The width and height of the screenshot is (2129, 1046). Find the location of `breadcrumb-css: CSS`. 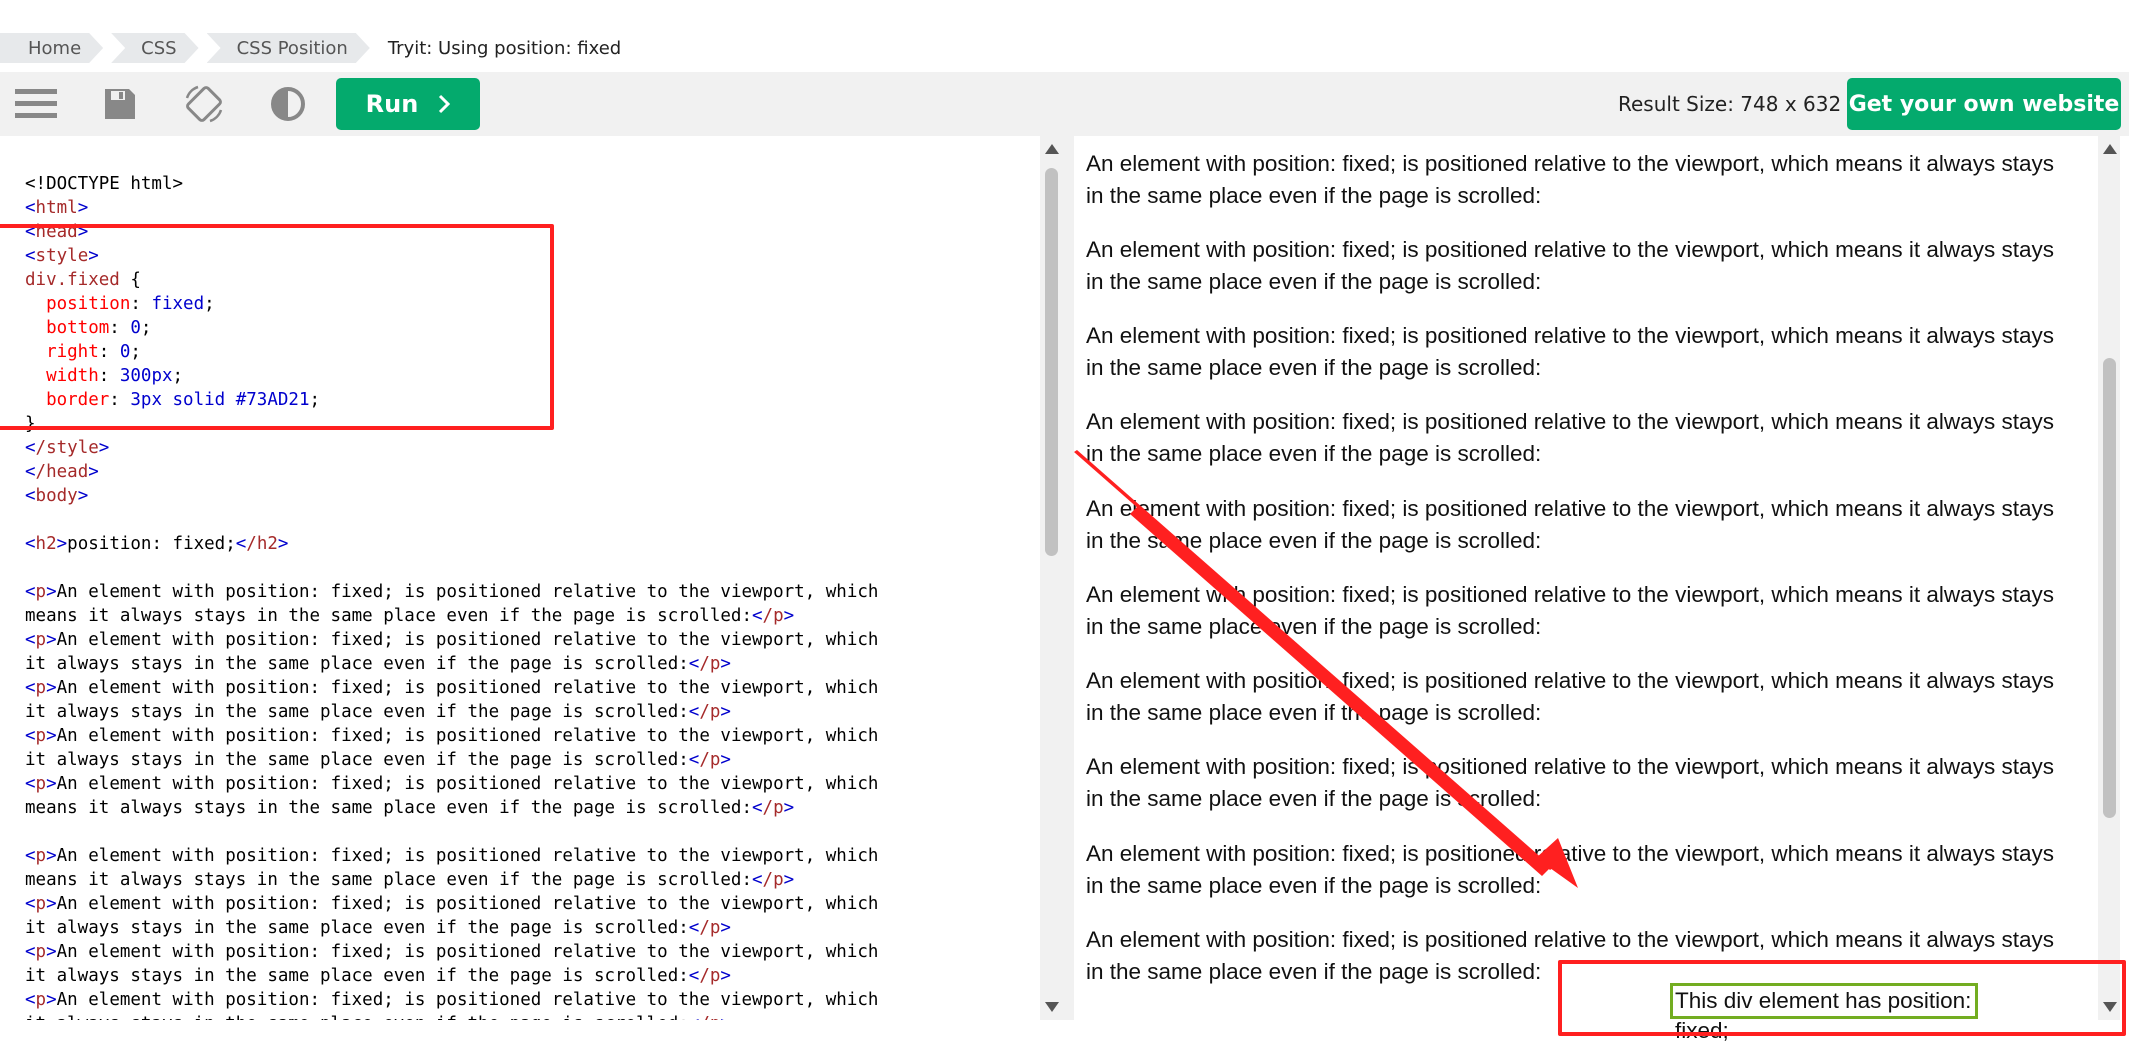

breadcrumb-css: CSS is located at coordinates (154, 48).